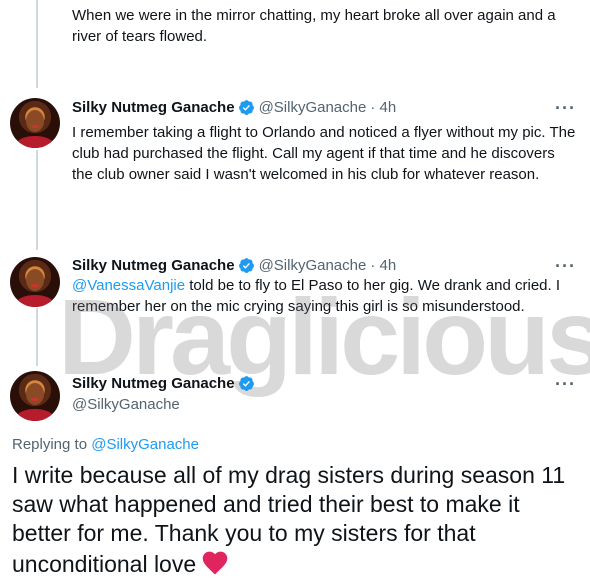  I want to click on mention-link: @VanessaVanjie, so click(128, 285).